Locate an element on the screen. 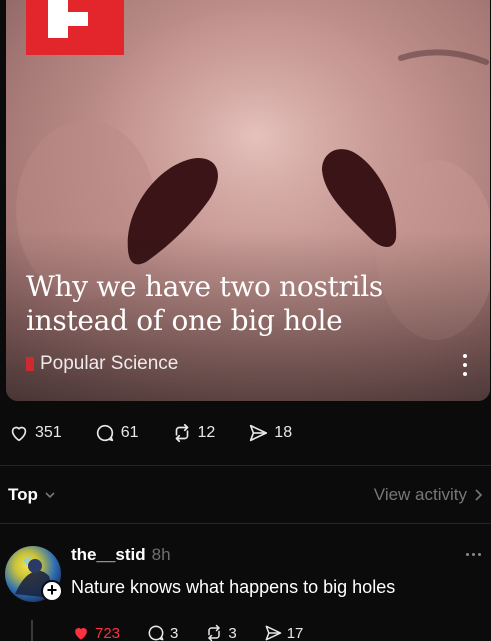 This screenshot has width=491, height=641. share-button: 18 is located at coordinates (269, 433).